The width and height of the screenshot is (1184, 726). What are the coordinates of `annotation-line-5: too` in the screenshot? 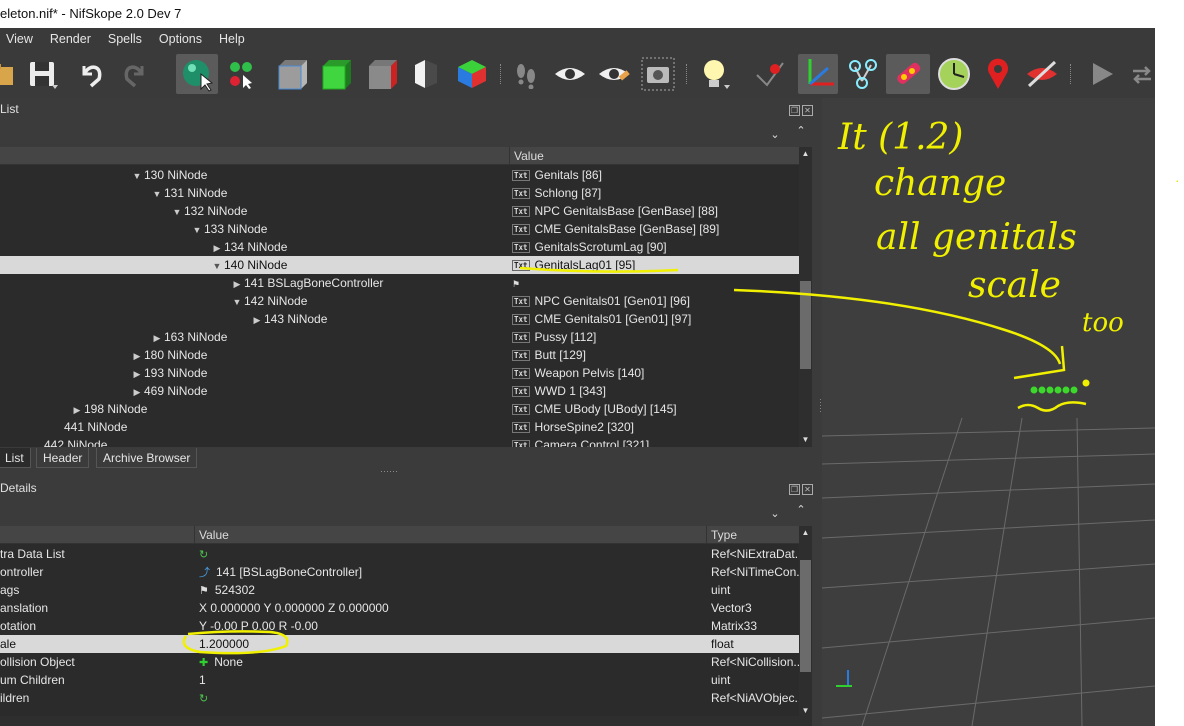 It's located at (1103, 323).